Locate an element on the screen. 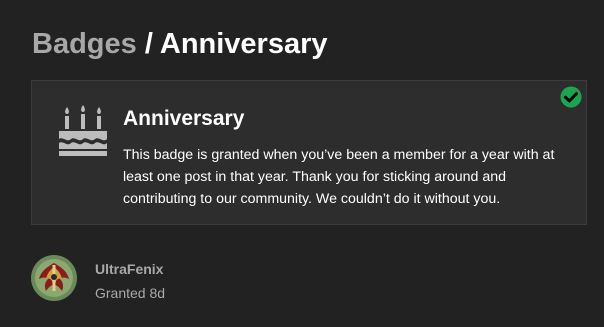  grantee-list-item: UltraFenix Granted 8d is located at coordinates (181, 280).